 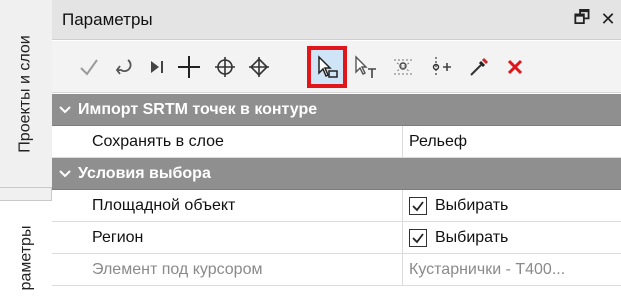 I want to click on tab-parameters: раметры, so click(x=26, y=248).